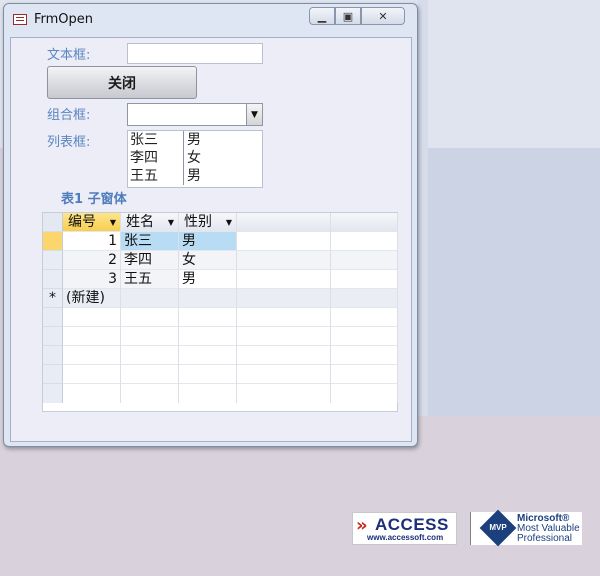 This screenshot has height=576, width=600. I want to click on cell-name: 张三, so click(150, 241).